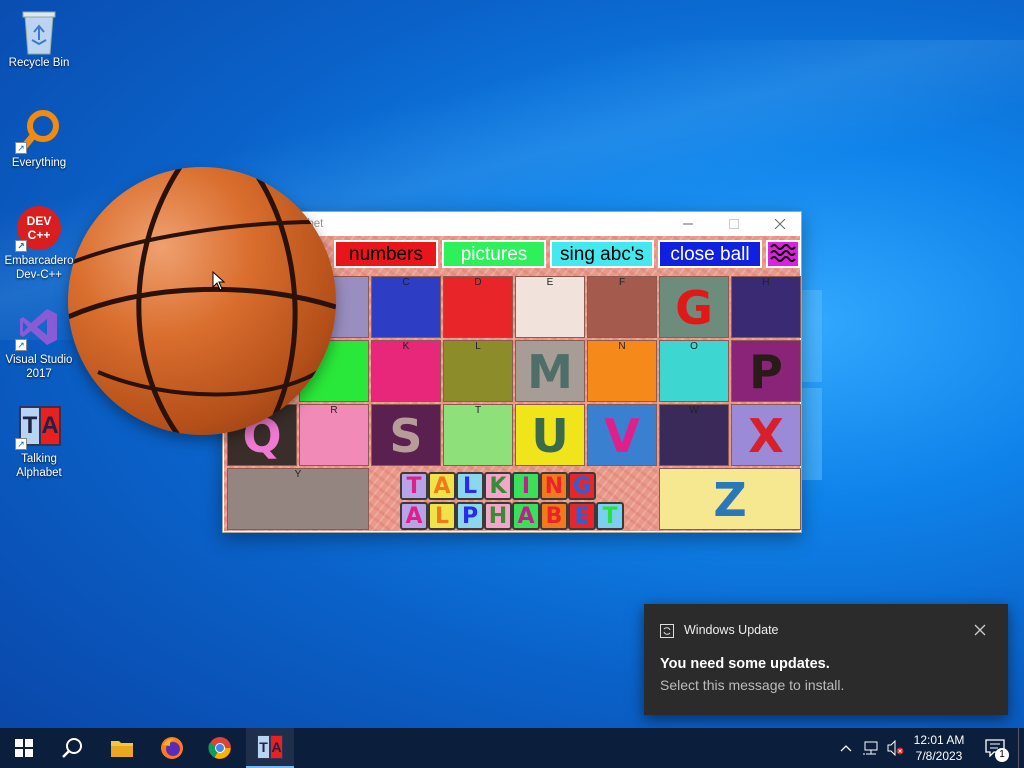 The width and height of the screenshot is (1024, 768). Describe the element at coordinates (939, 756) in the screenshot. I see `clock-date: 7/8/2023` at that location.